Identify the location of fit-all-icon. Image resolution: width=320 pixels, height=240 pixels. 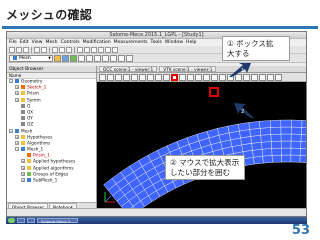
(134, 77).